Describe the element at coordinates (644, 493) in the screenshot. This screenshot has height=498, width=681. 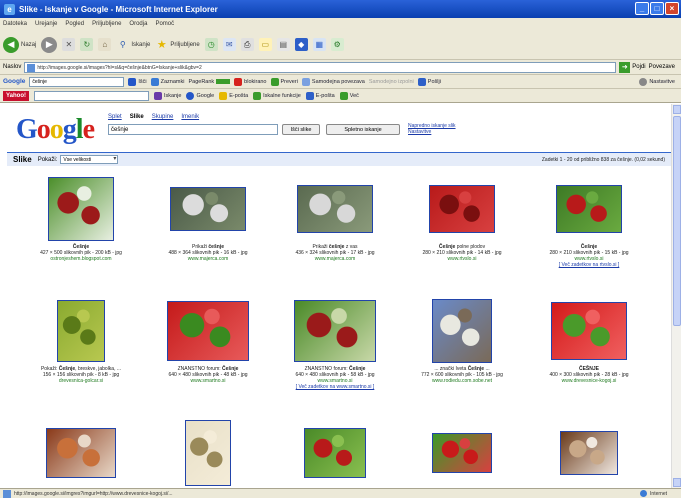
I see `globe-icon` at that location.